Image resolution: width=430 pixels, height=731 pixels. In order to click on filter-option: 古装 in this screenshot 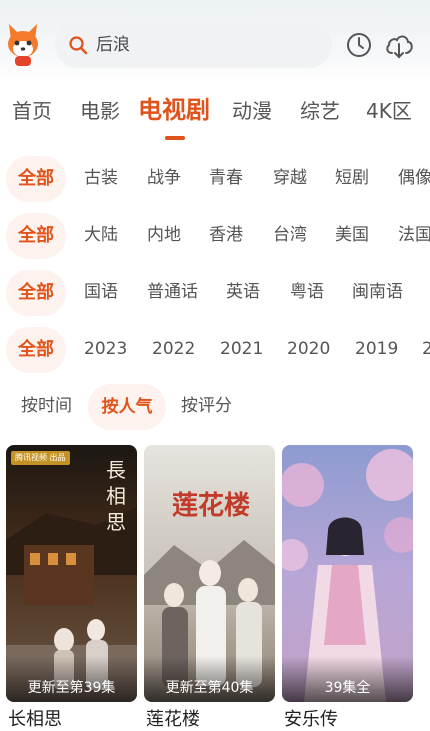, I will do `click(101, 178)`.